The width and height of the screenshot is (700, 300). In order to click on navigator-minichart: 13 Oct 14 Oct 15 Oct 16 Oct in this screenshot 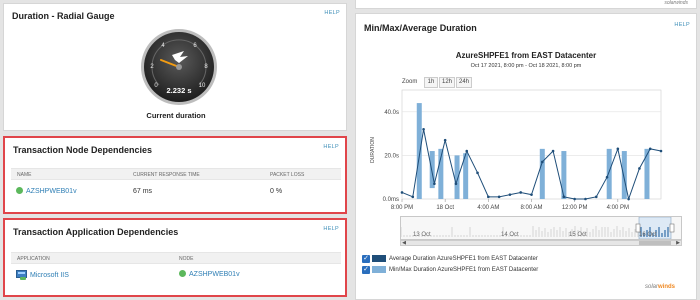, I will do `click(537, 228)`.